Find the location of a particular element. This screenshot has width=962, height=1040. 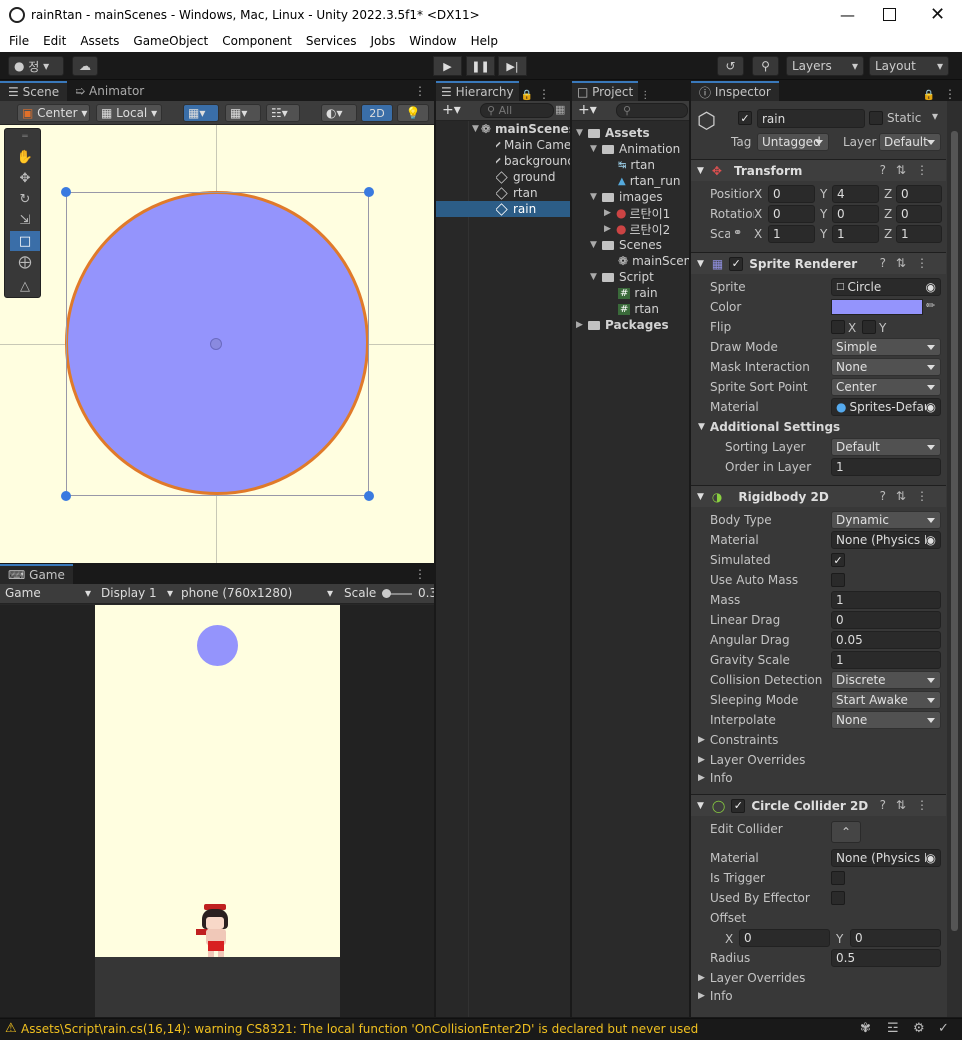

project-add-button: +▾ is located at coordinates (587, 110).